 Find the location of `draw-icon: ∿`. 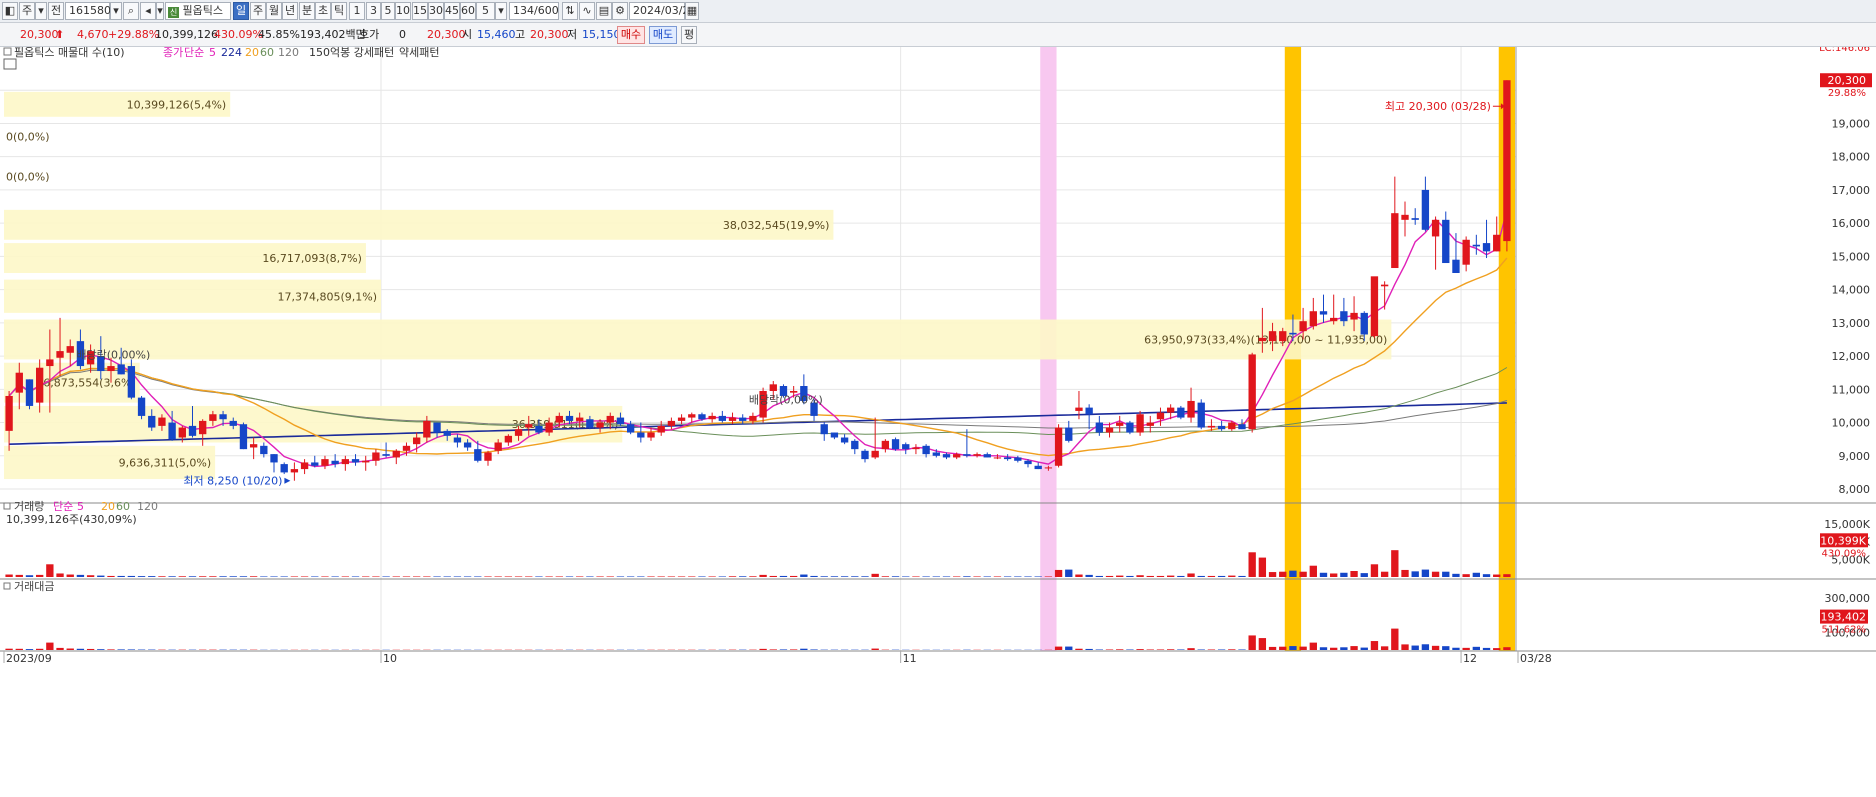

draw-icon: ∿ is located at coordinates (587, 11).